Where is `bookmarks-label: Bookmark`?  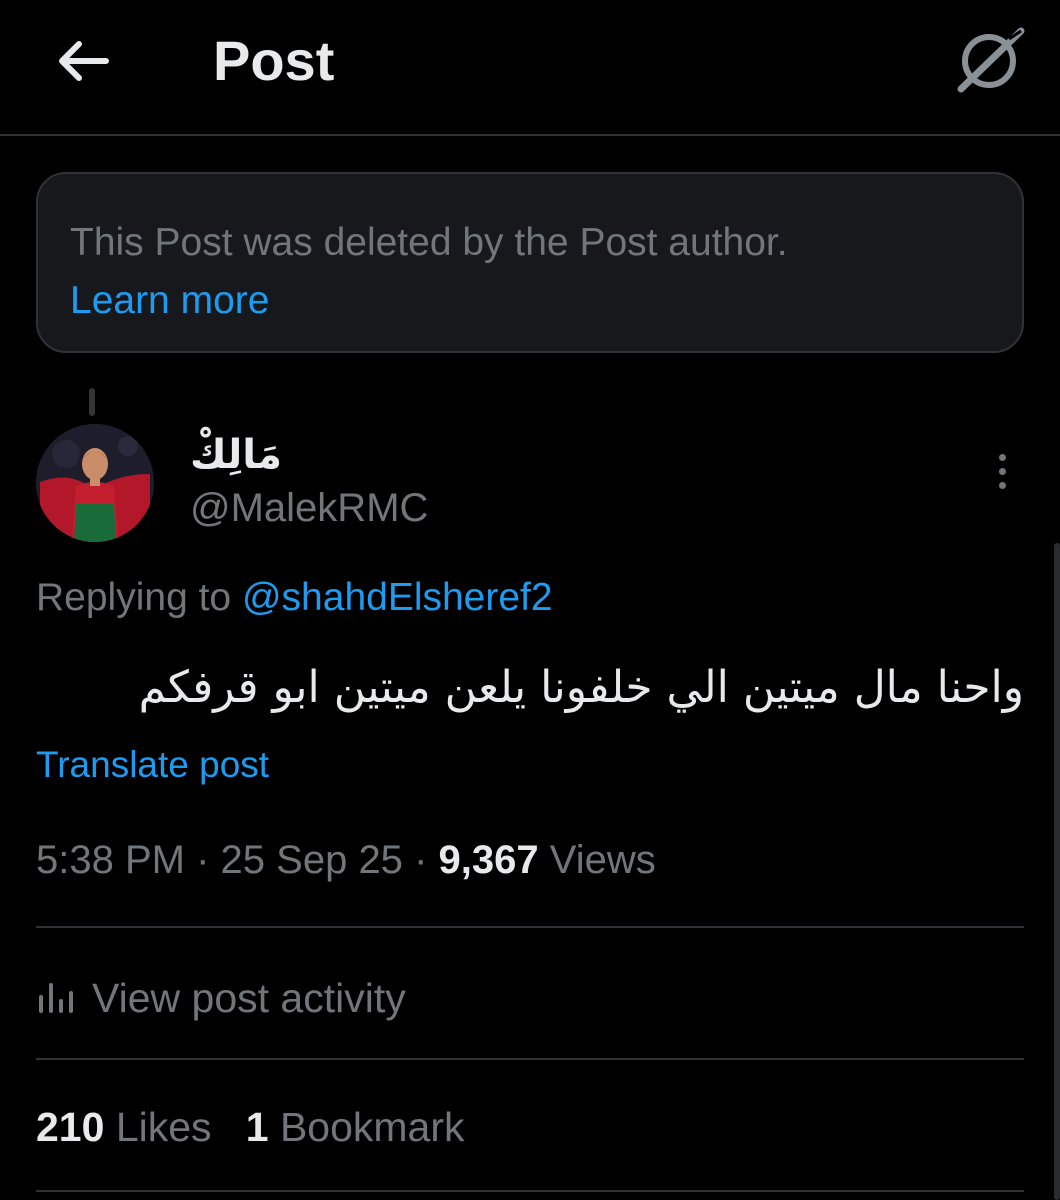 bookmarks-label: Bookmark is located at coordinates (372, 1127).